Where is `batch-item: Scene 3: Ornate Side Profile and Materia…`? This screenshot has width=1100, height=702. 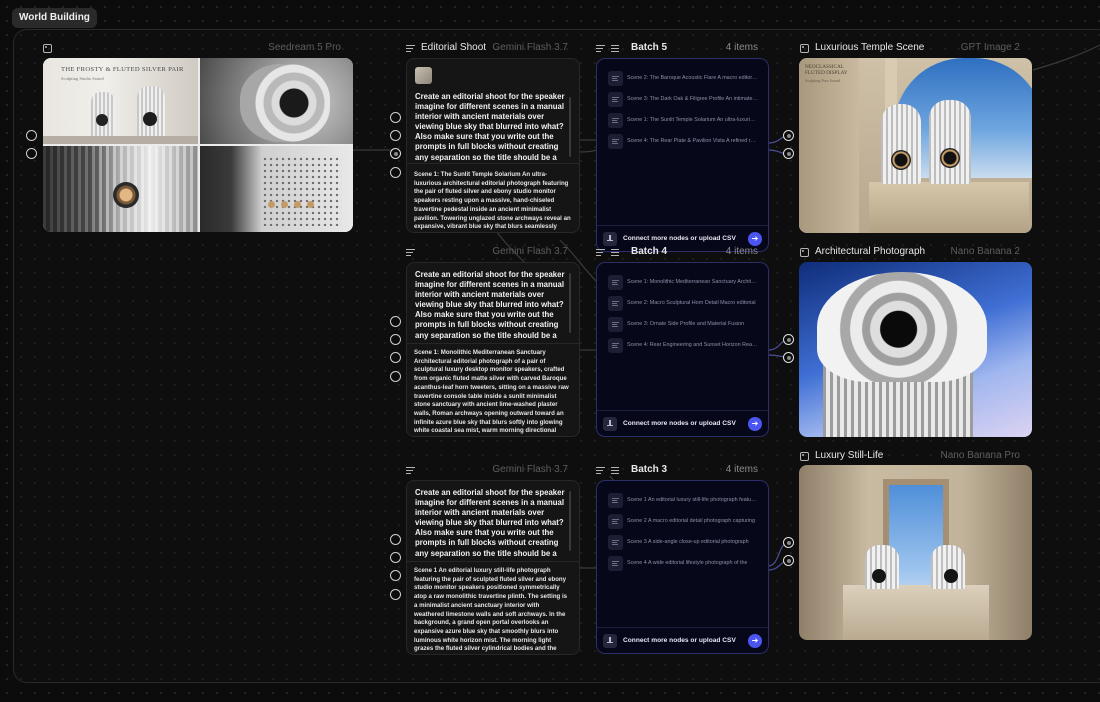
batch-item: Scene 3: Ornate Side Profile and Materia… is located at coordinates (683, 324).